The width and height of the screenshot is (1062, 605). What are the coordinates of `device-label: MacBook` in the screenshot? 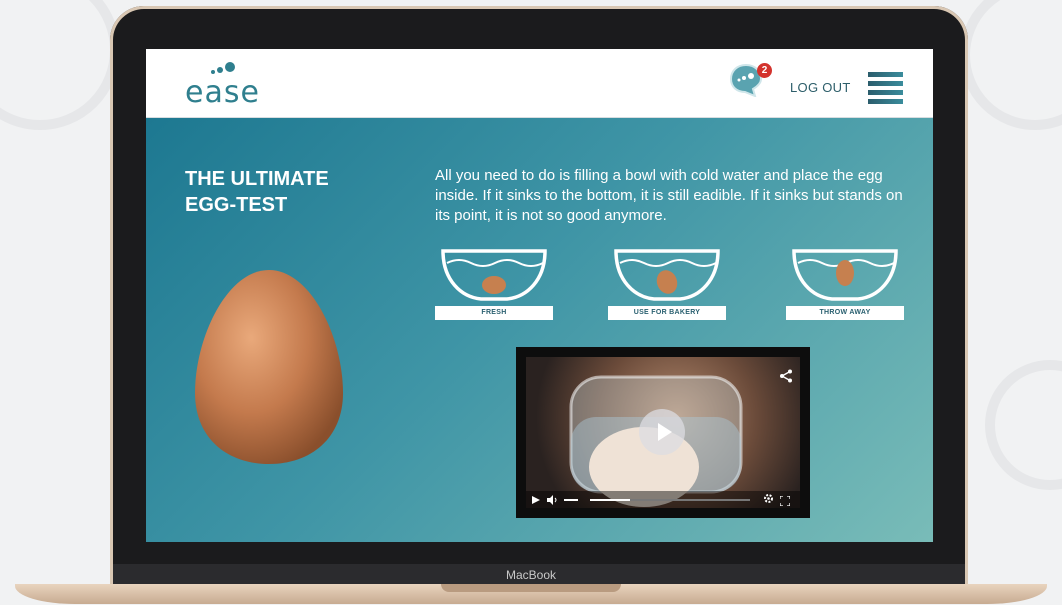 It's located at (531, 575).